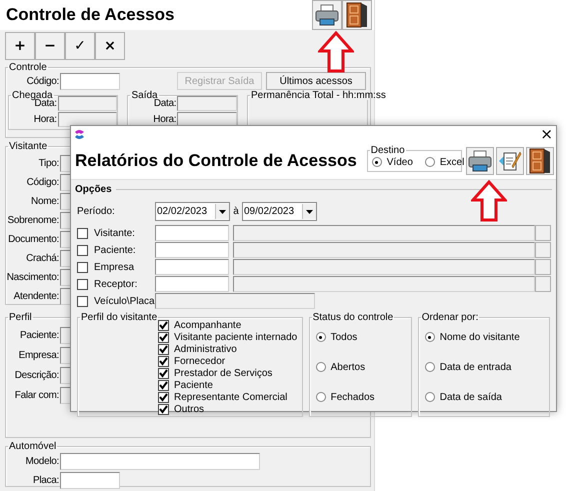  What do you see at coordinates (115, 250) in the screenshot?
I see `filter-checkbox: Paciente:` at bounding box center [115, 250].